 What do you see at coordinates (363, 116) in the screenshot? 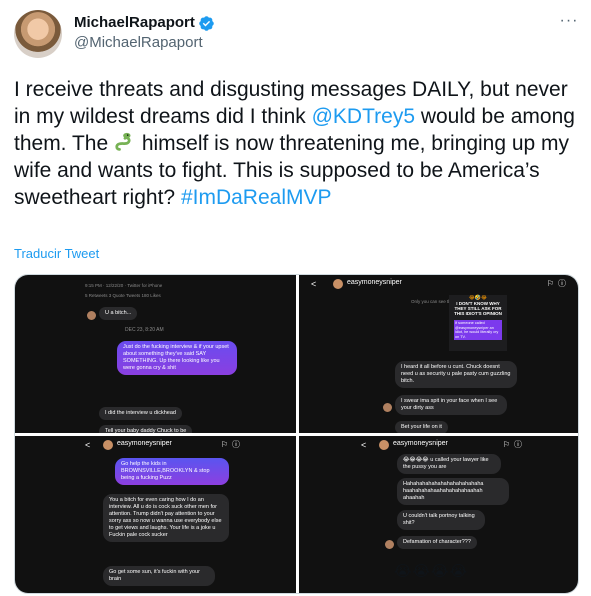
I see `mention-link: @KDTrey5` at bounding box center [363, 116].